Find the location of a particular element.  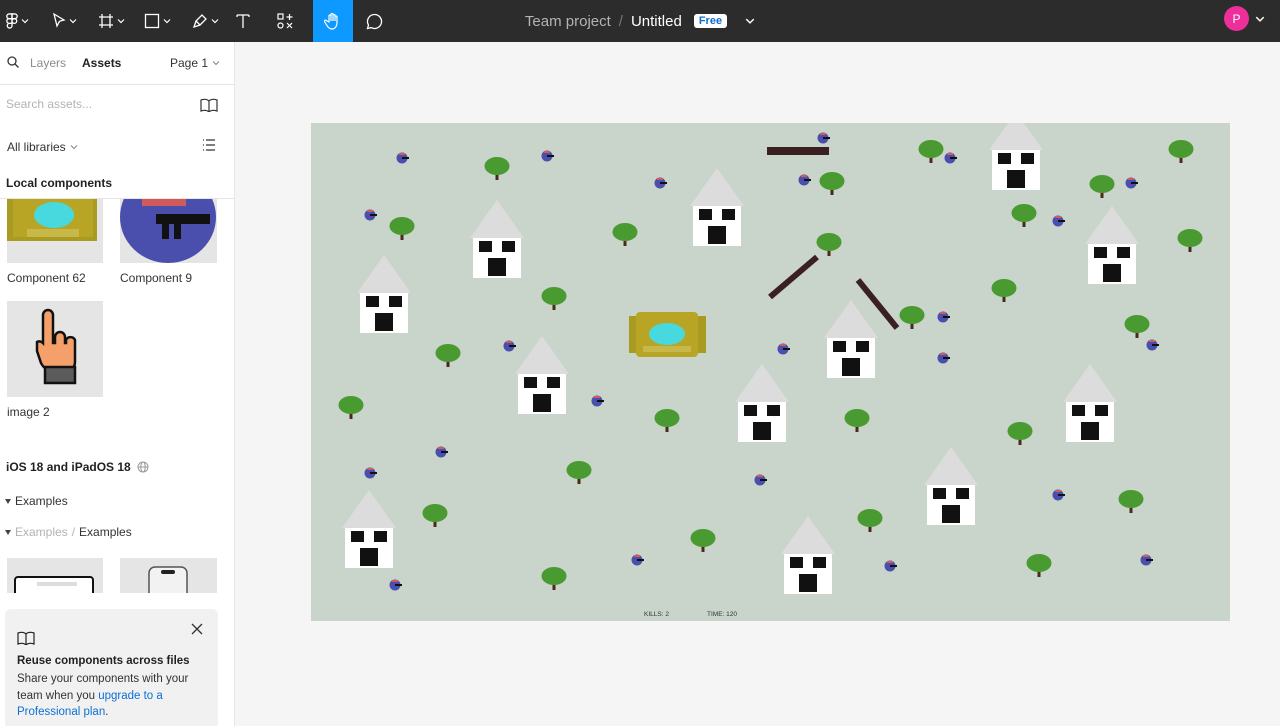

examples-group: Examples is located at coordinates (36, 501).